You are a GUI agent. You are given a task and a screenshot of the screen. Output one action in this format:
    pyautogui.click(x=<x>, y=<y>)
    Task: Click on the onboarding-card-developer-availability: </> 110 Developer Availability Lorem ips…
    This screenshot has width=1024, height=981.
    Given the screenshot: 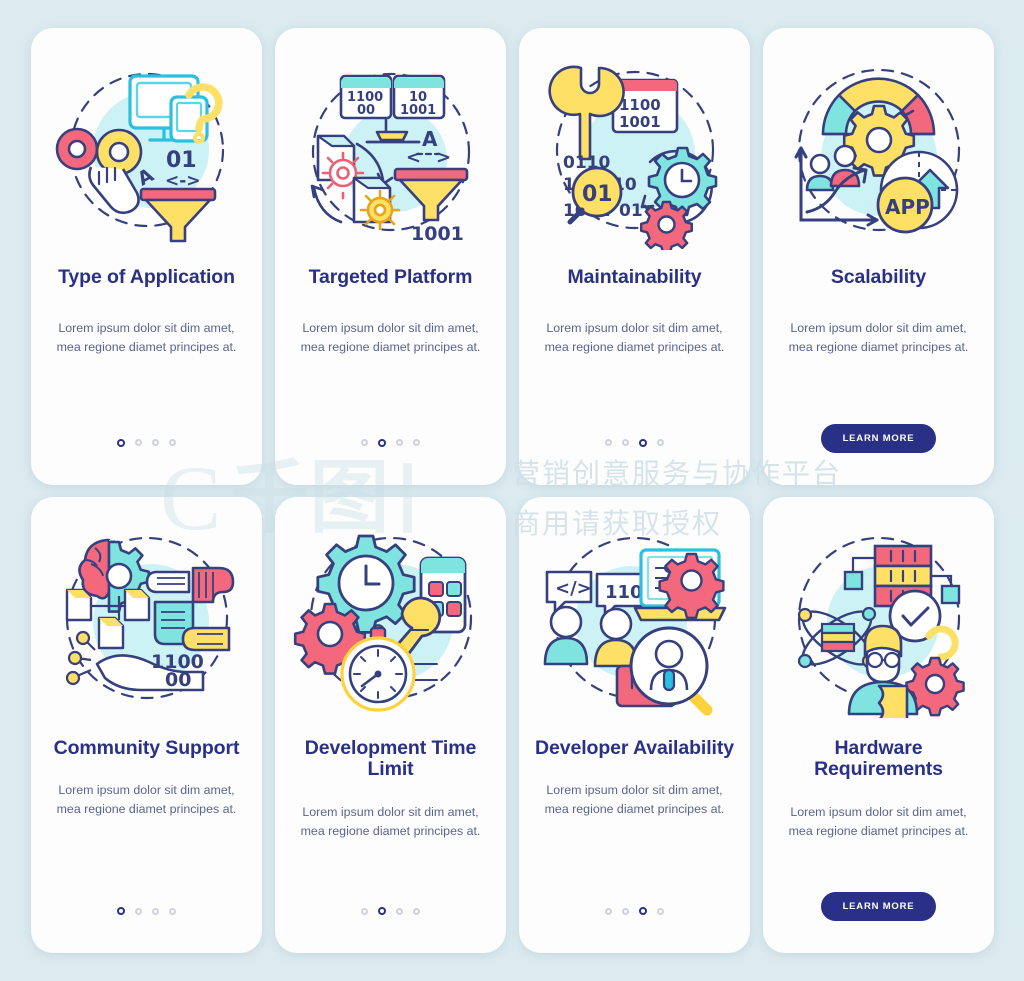 What is the action you would take?
    pyautogui.click(x=634, y=724)
    